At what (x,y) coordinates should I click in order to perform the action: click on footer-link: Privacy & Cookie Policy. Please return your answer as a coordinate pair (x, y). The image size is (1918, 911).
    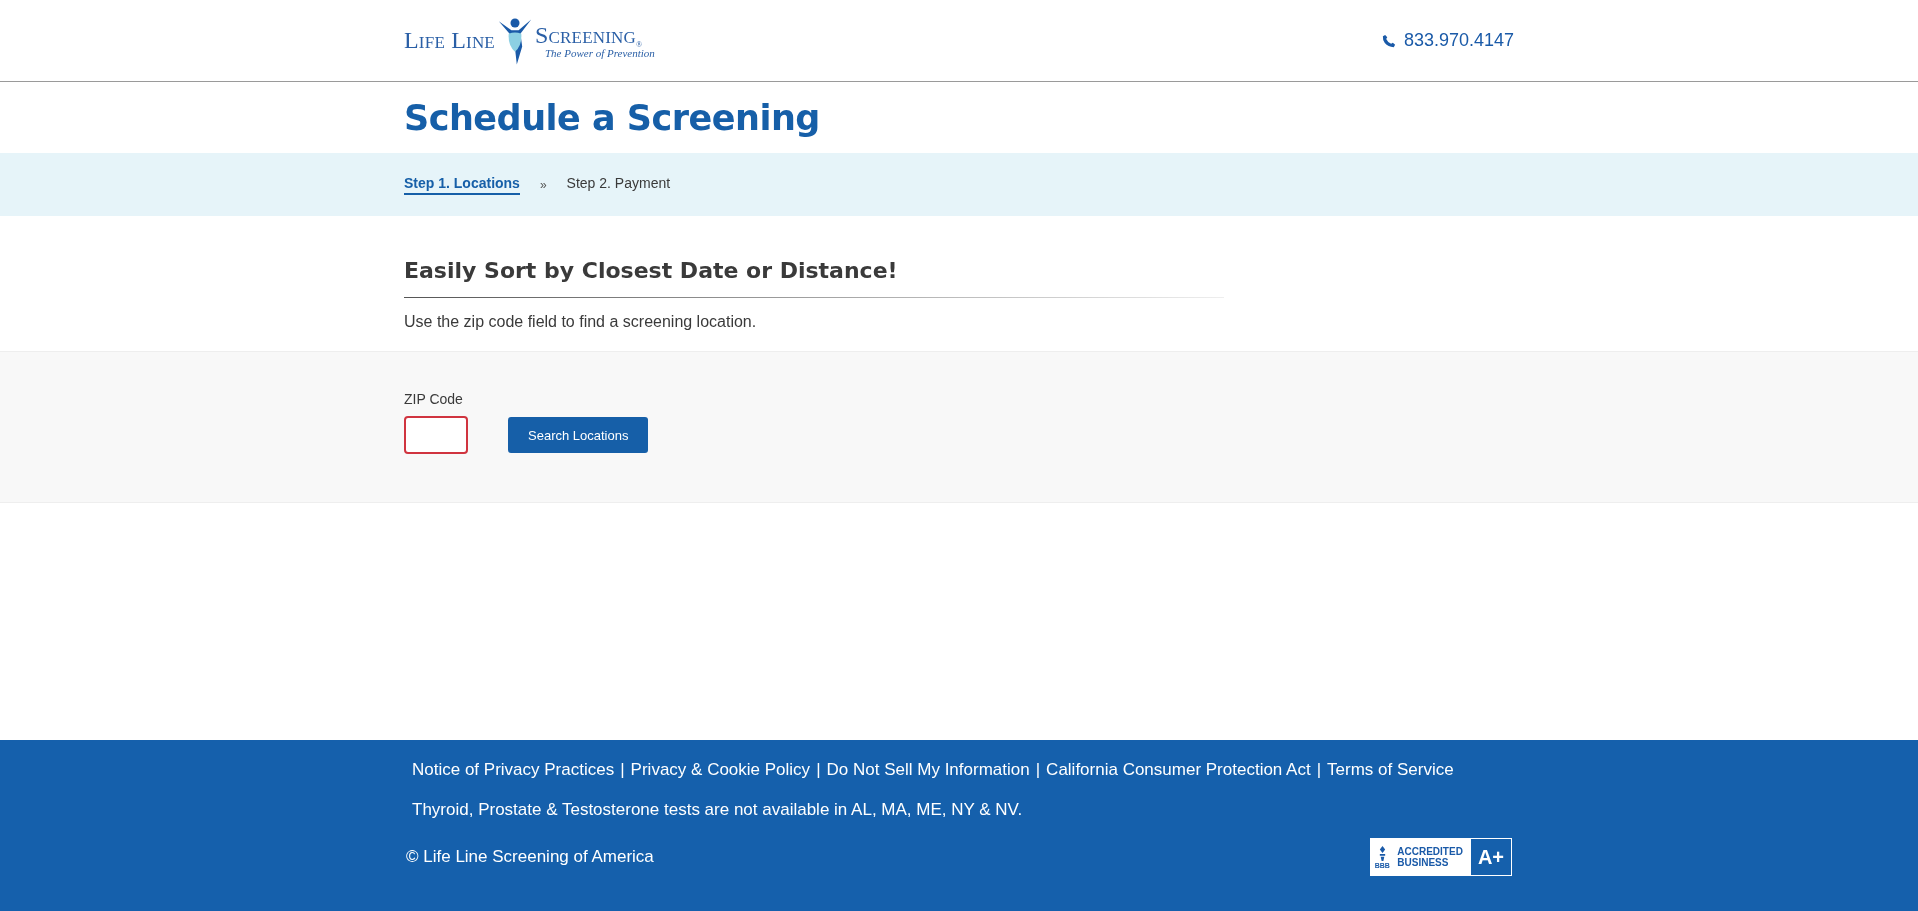
    Looking at the image, I should click on (720, 770).